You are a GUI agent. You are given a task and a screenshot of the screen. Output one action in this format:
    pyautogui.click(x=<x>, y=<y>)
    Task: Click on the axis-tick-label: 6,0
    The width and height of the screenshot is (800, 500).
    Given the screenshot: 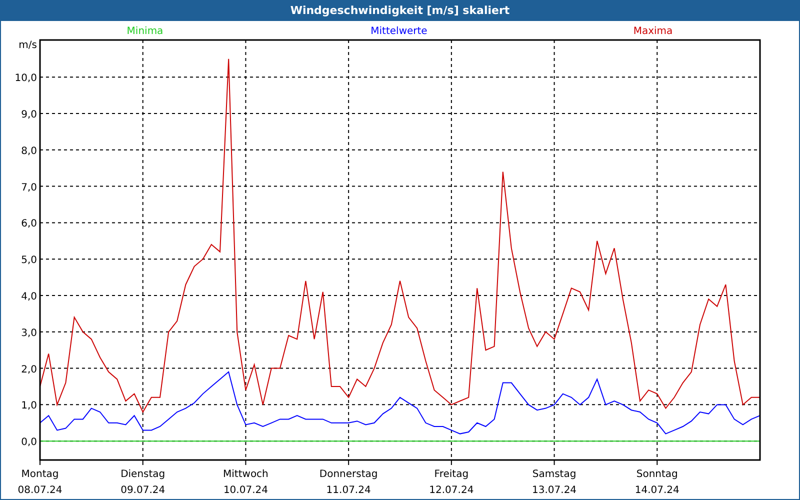 What is the action you would take?
    pyautogui.click(x=29, y=224)
    